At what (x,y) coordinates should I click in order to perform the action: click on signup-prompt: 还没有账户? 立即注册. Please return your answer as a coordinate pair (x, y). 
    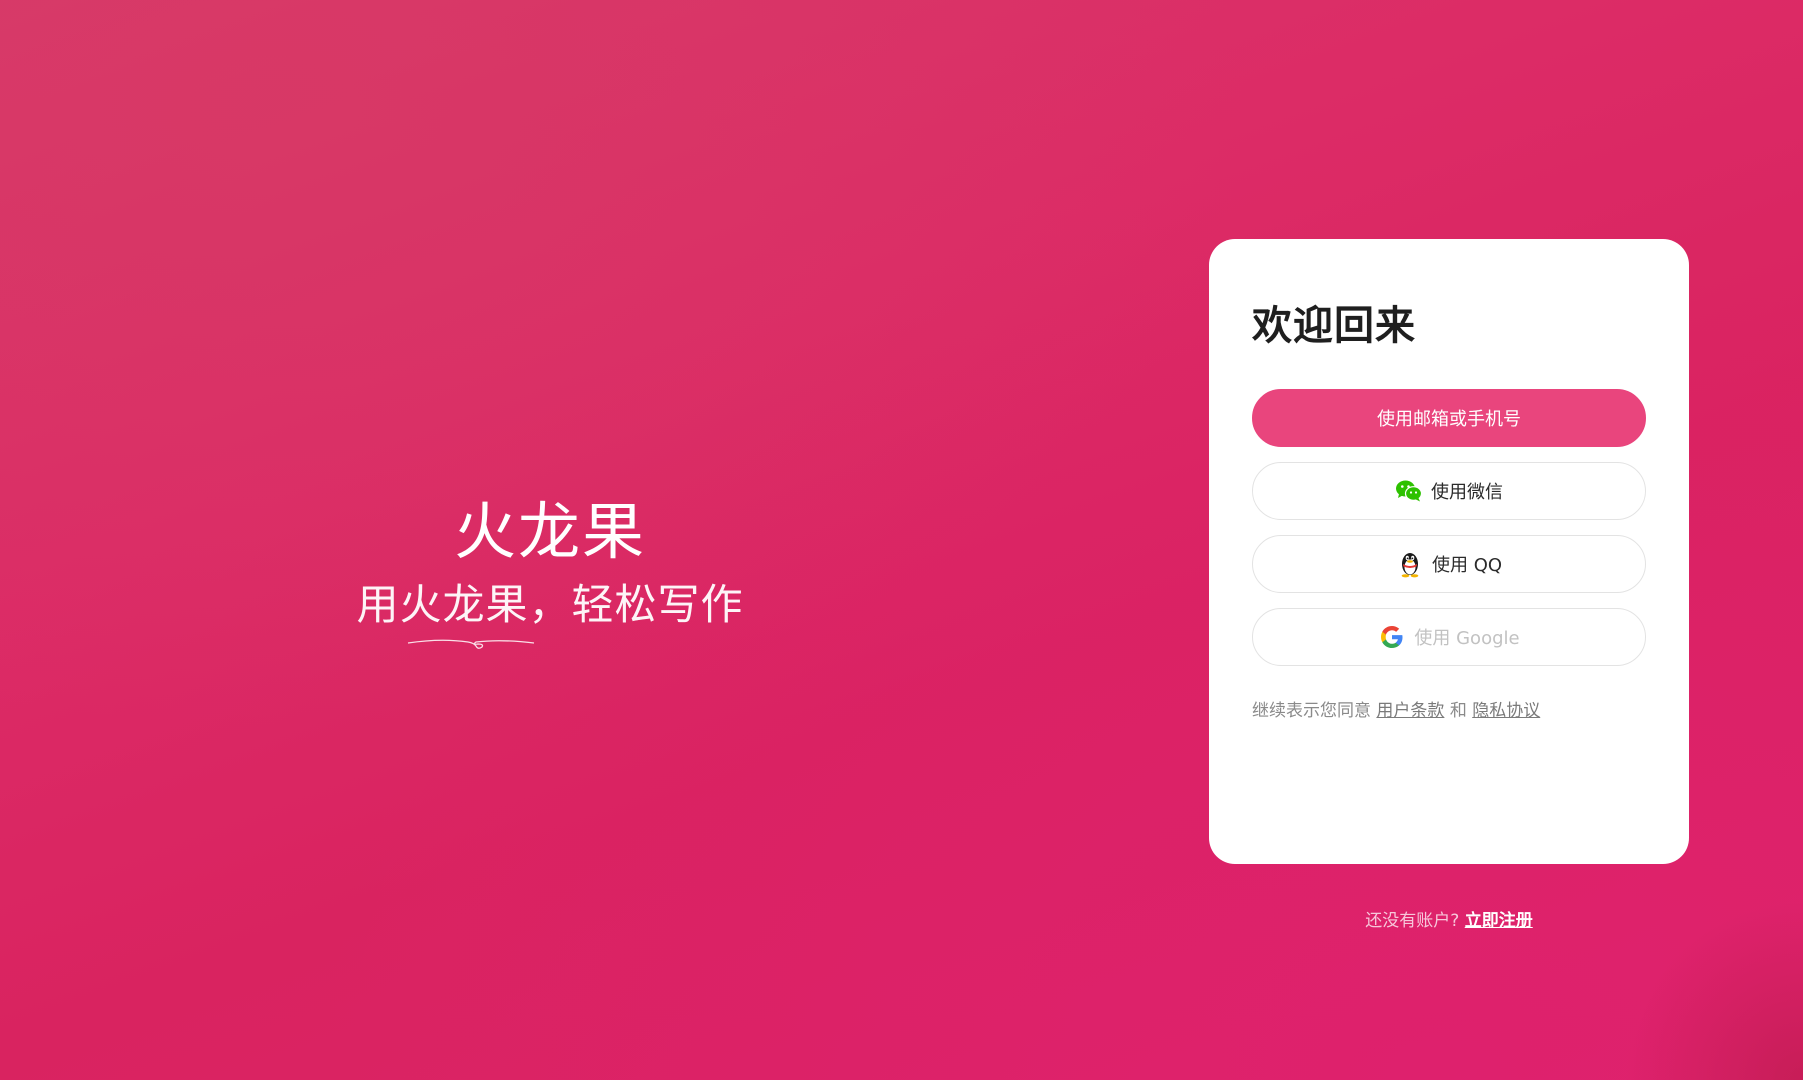
    Looking at the image, I should click on (1449, 918).